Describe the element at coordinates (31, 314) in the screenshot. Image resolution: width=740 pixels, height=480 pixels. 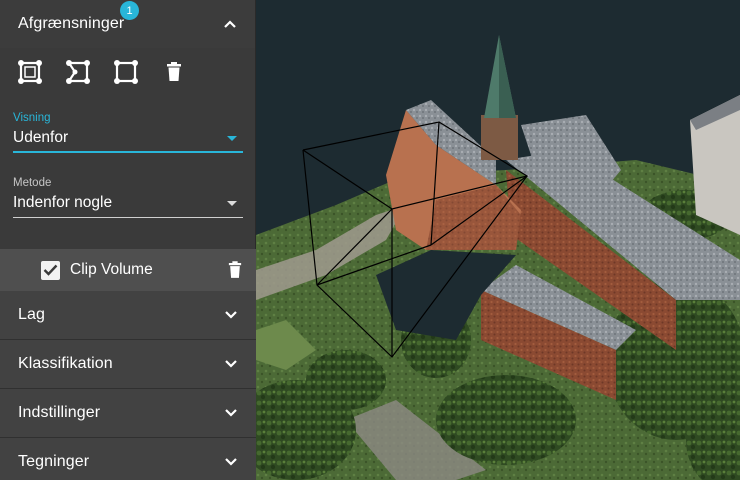
I see `section-title: Lag` at that location.